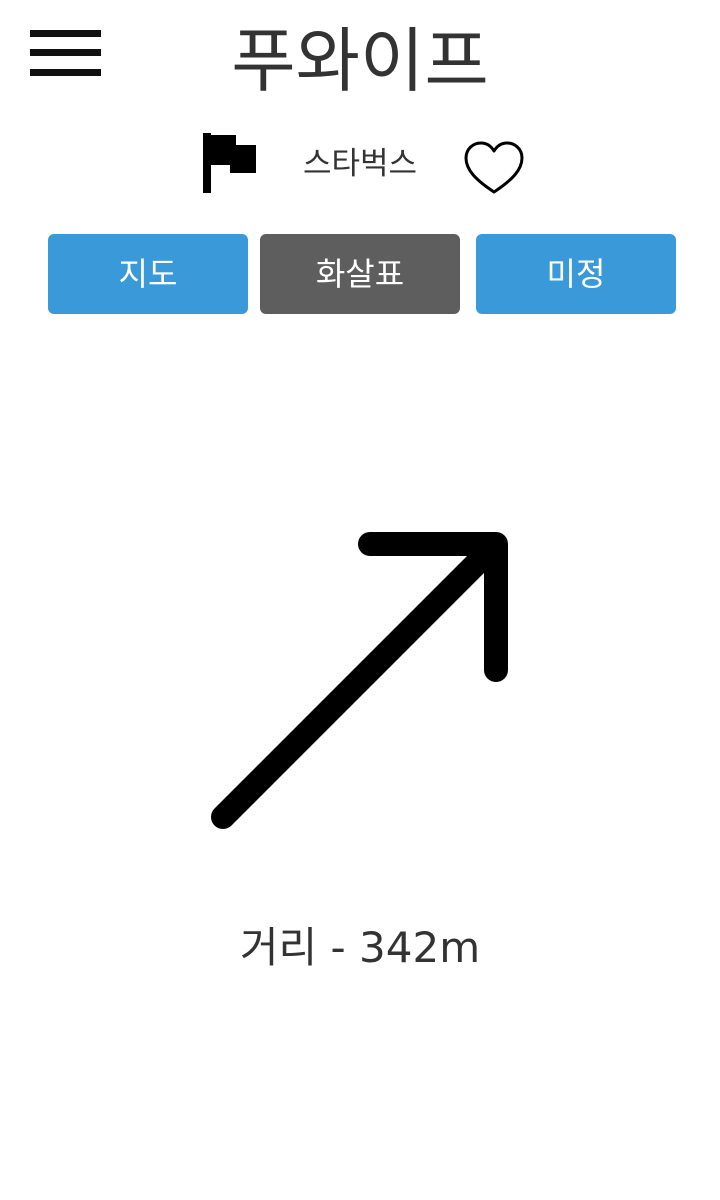 This screenshot has height=1200, width=720. I want to click on flag-icon, so click(229, 162).